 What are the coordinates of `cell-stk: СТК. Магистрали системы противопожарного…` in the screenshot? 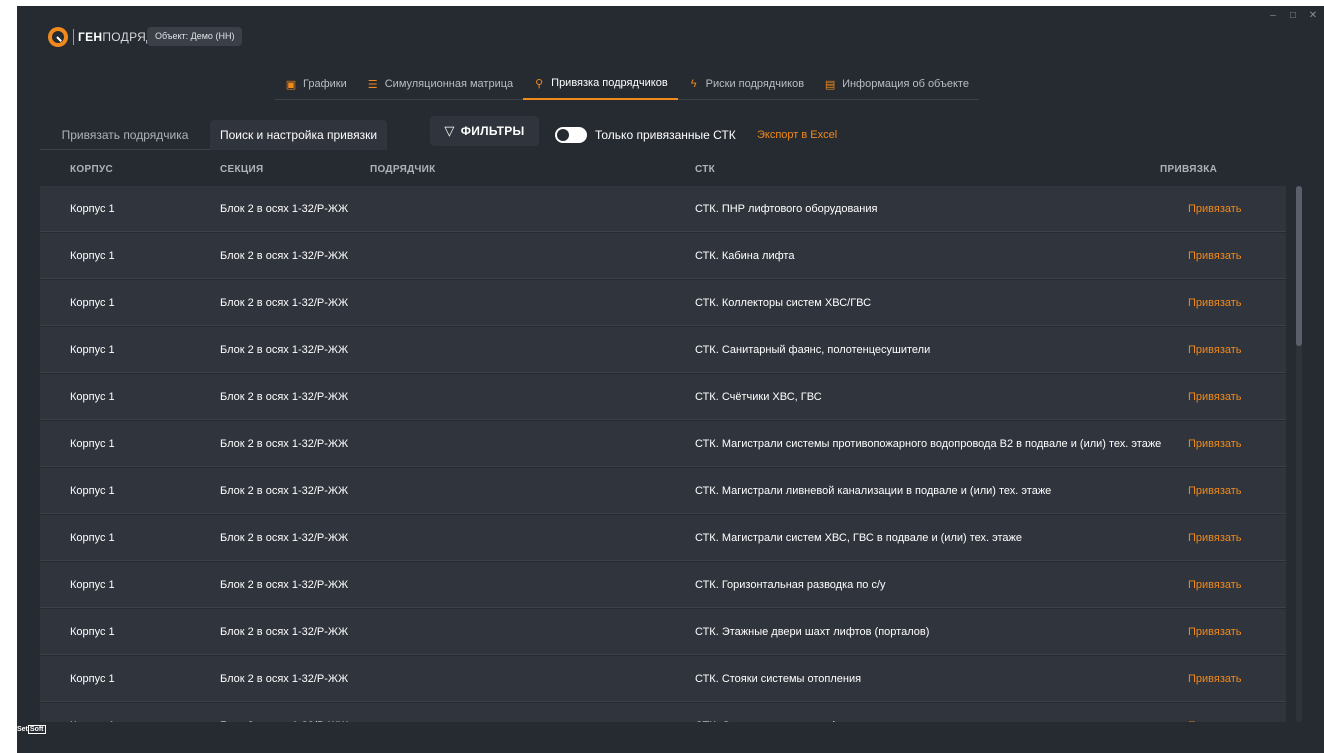 It's located at (928, 443).